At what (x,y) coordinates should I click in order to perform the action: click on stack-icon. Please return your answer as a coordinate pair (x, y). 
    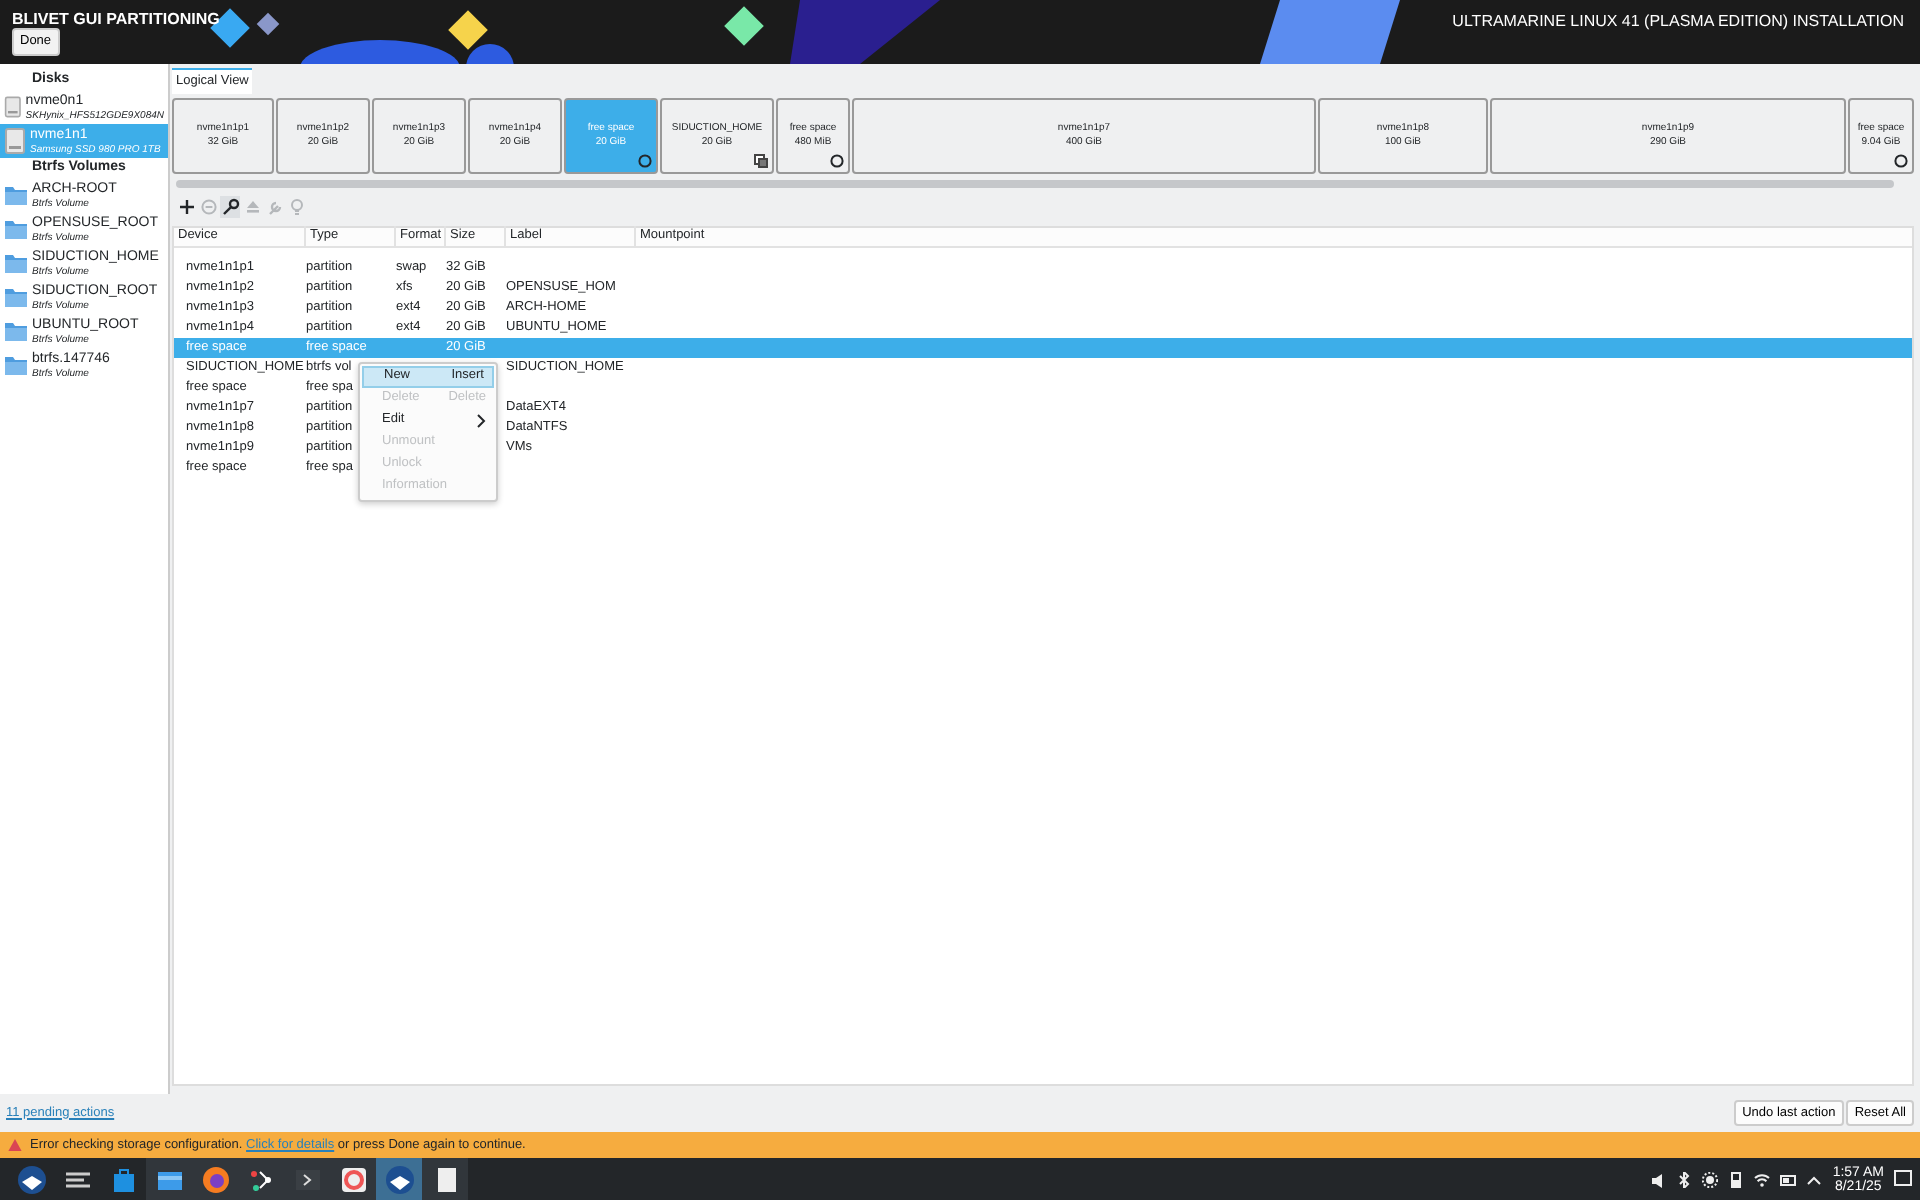
    Looking at the image, I should click on (761, 160).